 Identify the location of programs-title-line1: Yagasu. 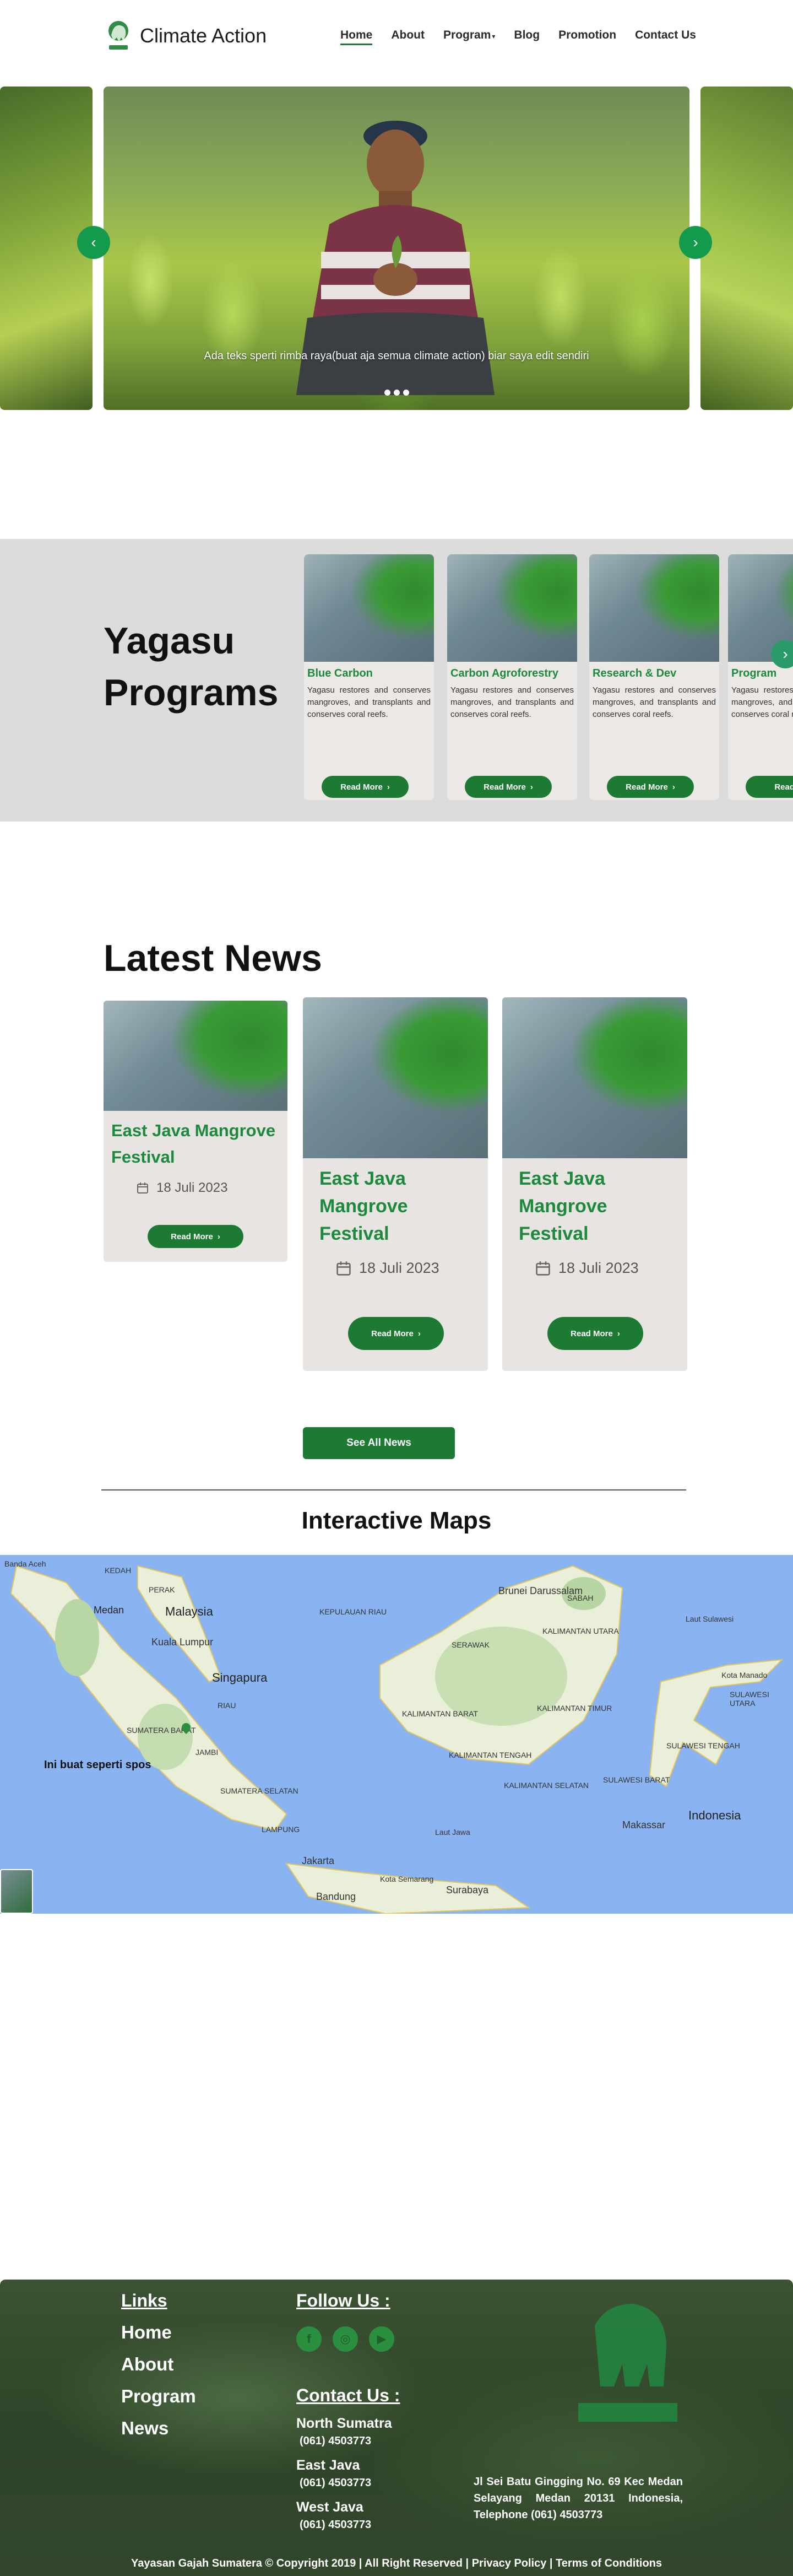
(169, 641).